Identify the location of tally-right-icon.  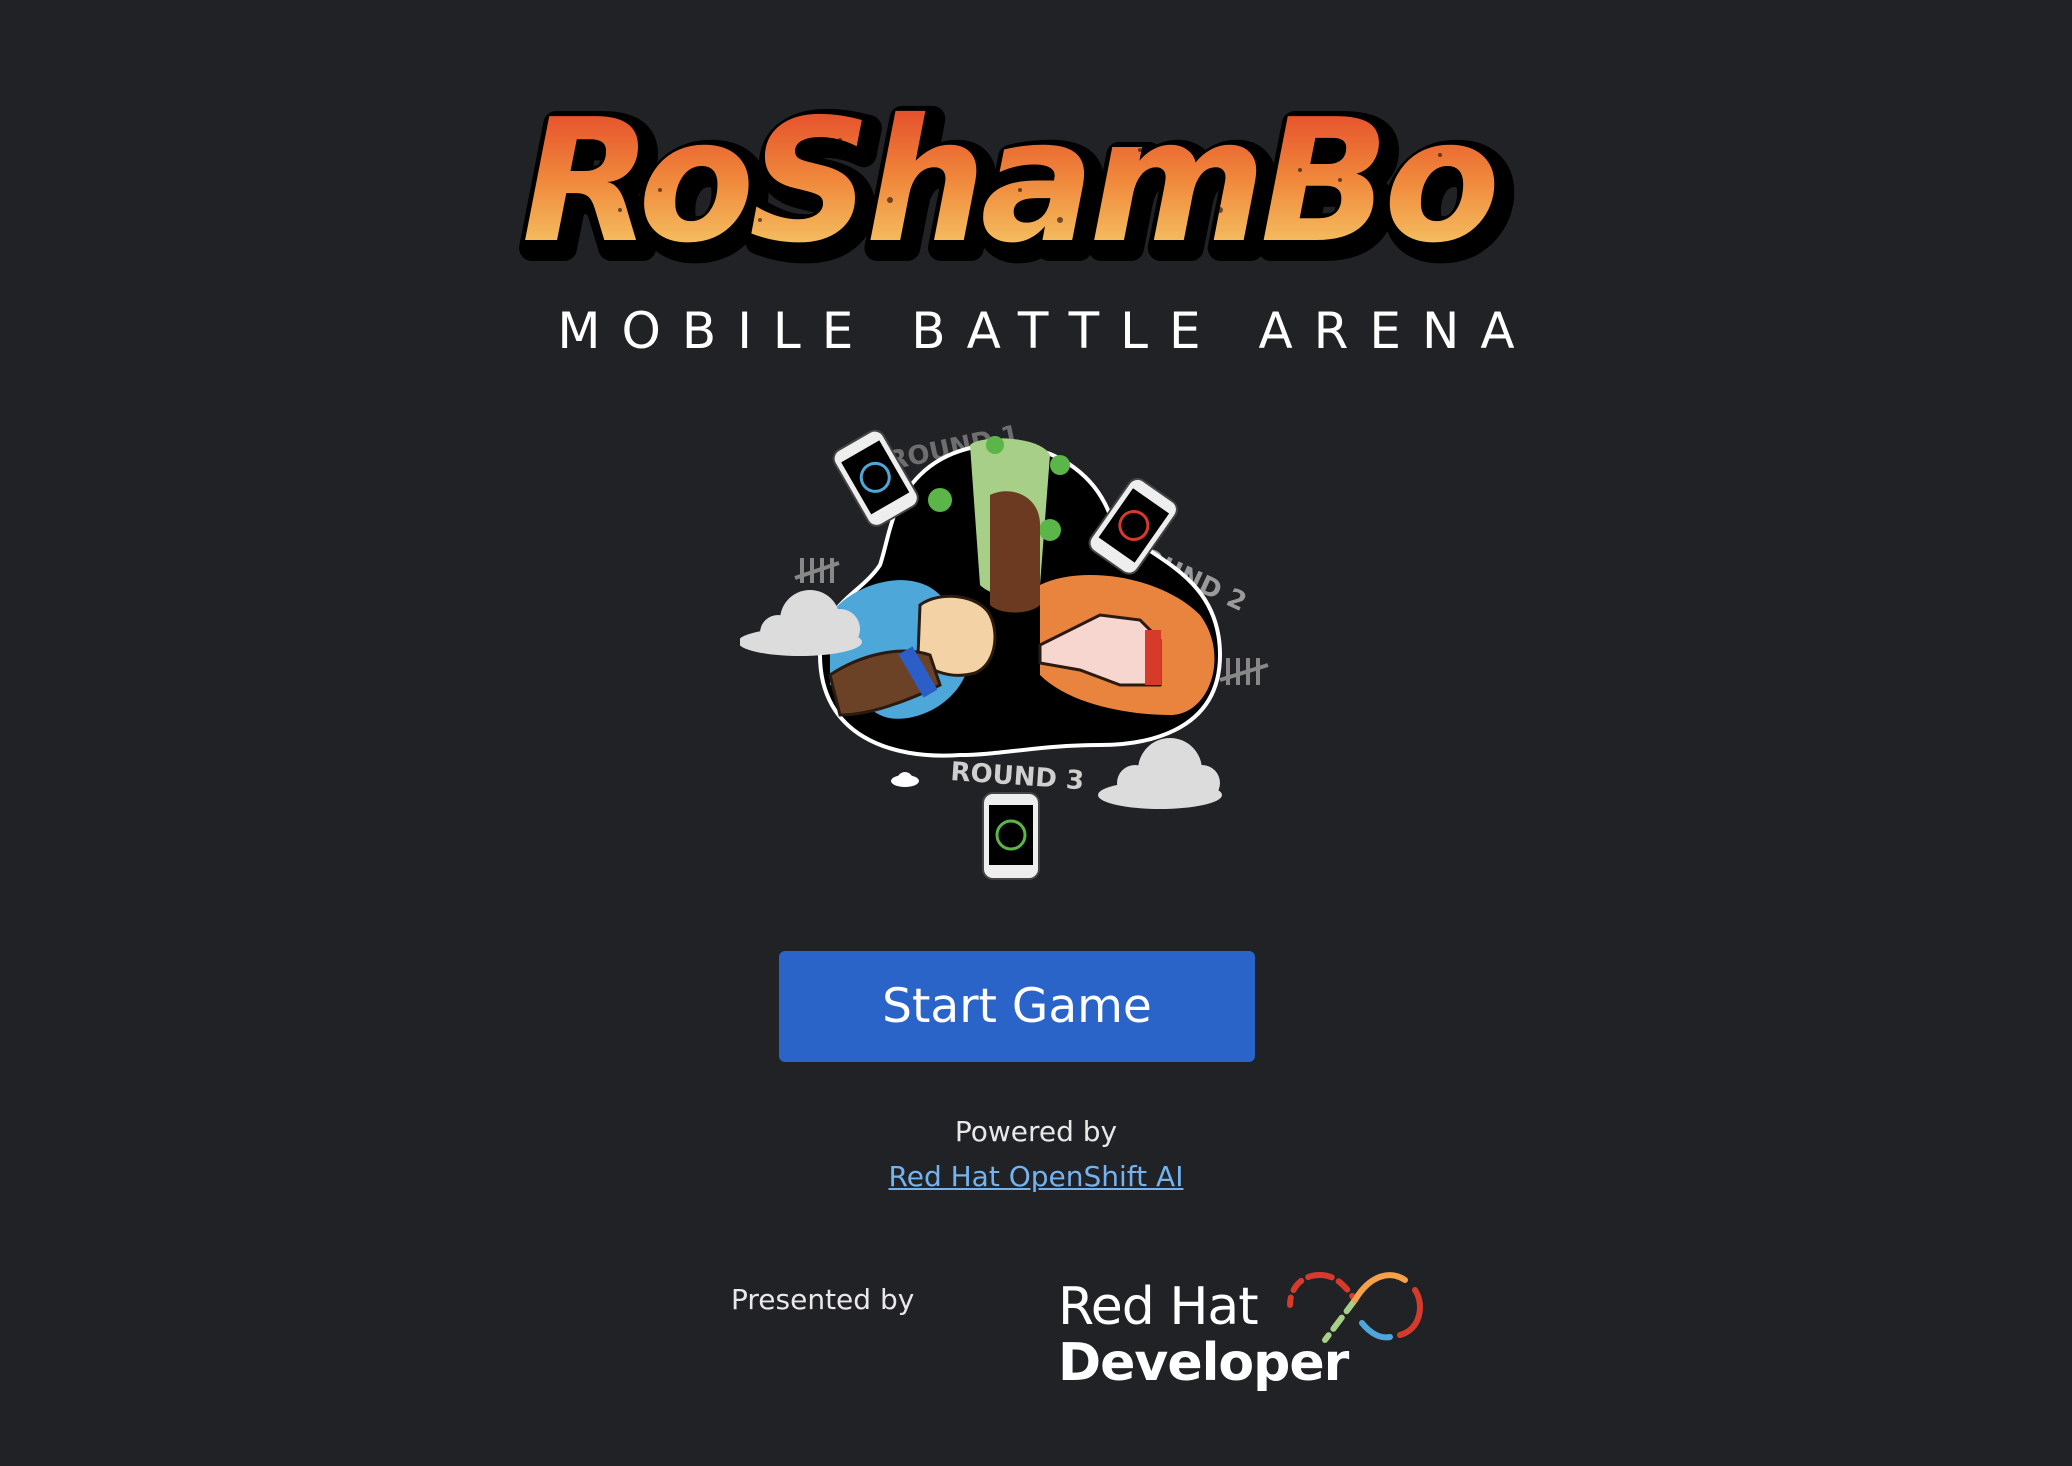
(1244, 671).